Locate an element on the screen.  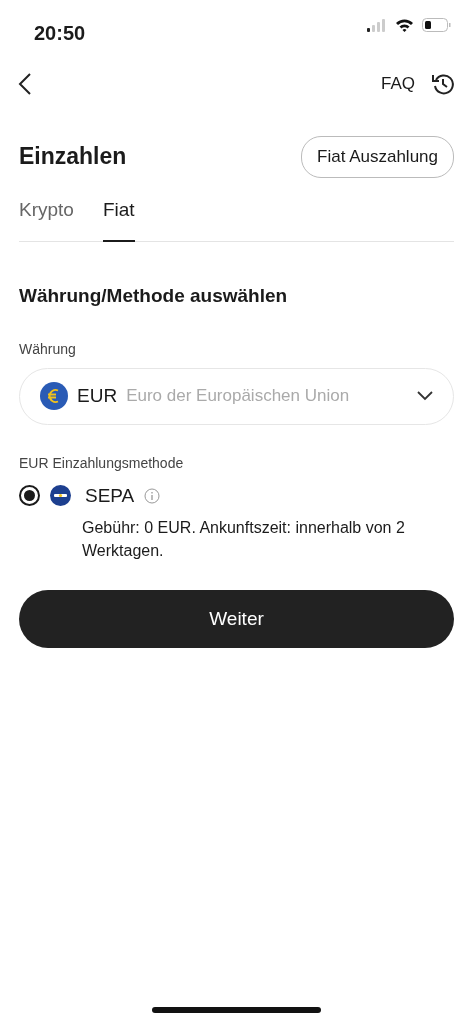
battery-icon is located at coordinates (436, 25).